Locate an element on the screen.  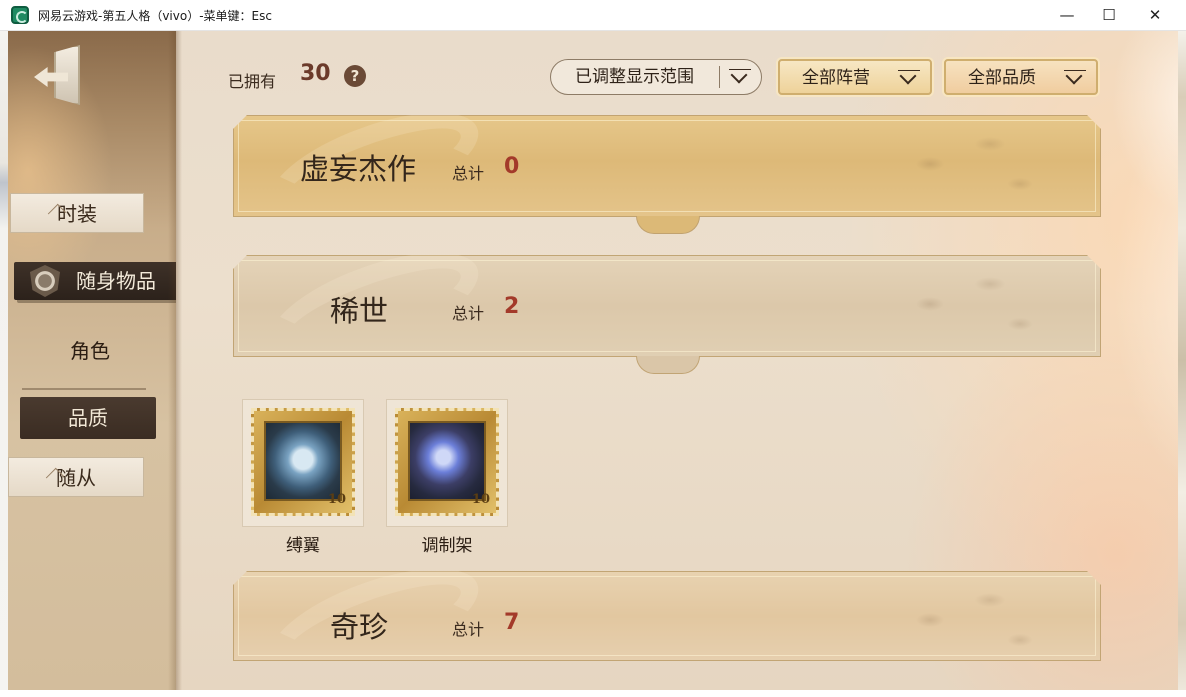
sidebar-tab-label: 角色 is located at coordinates (90, 351).